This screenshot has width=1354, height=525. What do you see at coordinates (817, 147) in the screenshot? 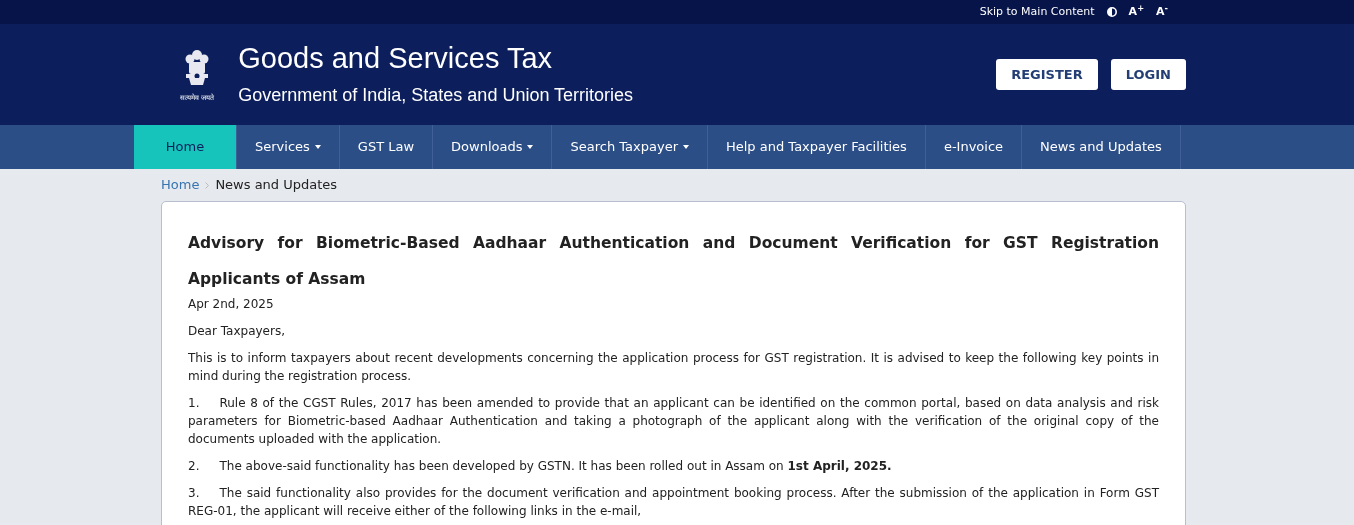
I see `nav-tab: Help and Taxpayer Facilities` at bounding box center [817, 147].